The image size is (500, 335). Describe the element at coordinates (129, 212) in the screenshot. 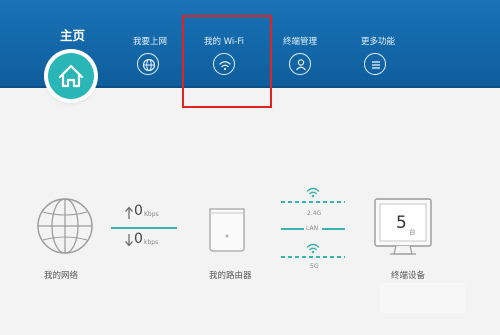

I see `upload-arrow-icon` at that location.